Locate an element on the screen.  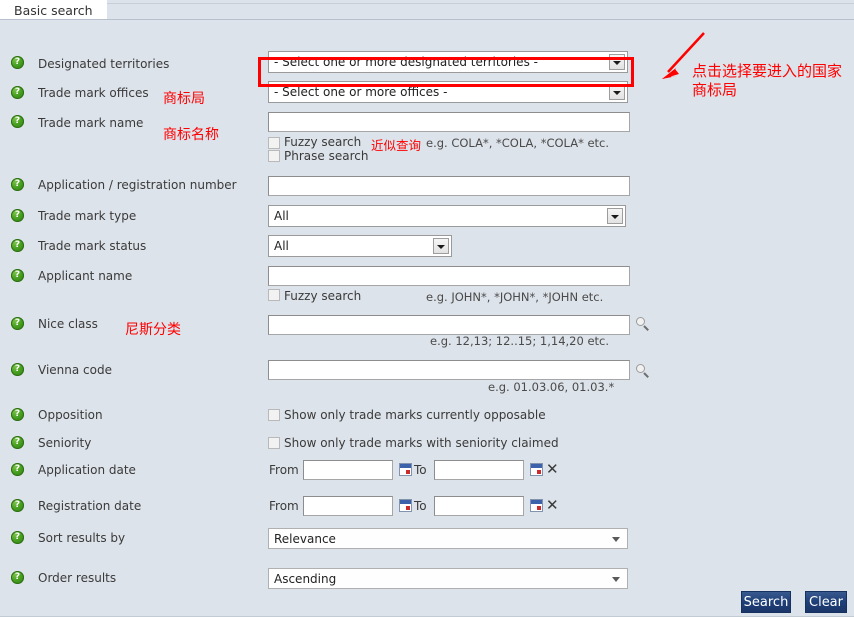
tab-basic-search: Basic search is located at coordinates (53, 9).